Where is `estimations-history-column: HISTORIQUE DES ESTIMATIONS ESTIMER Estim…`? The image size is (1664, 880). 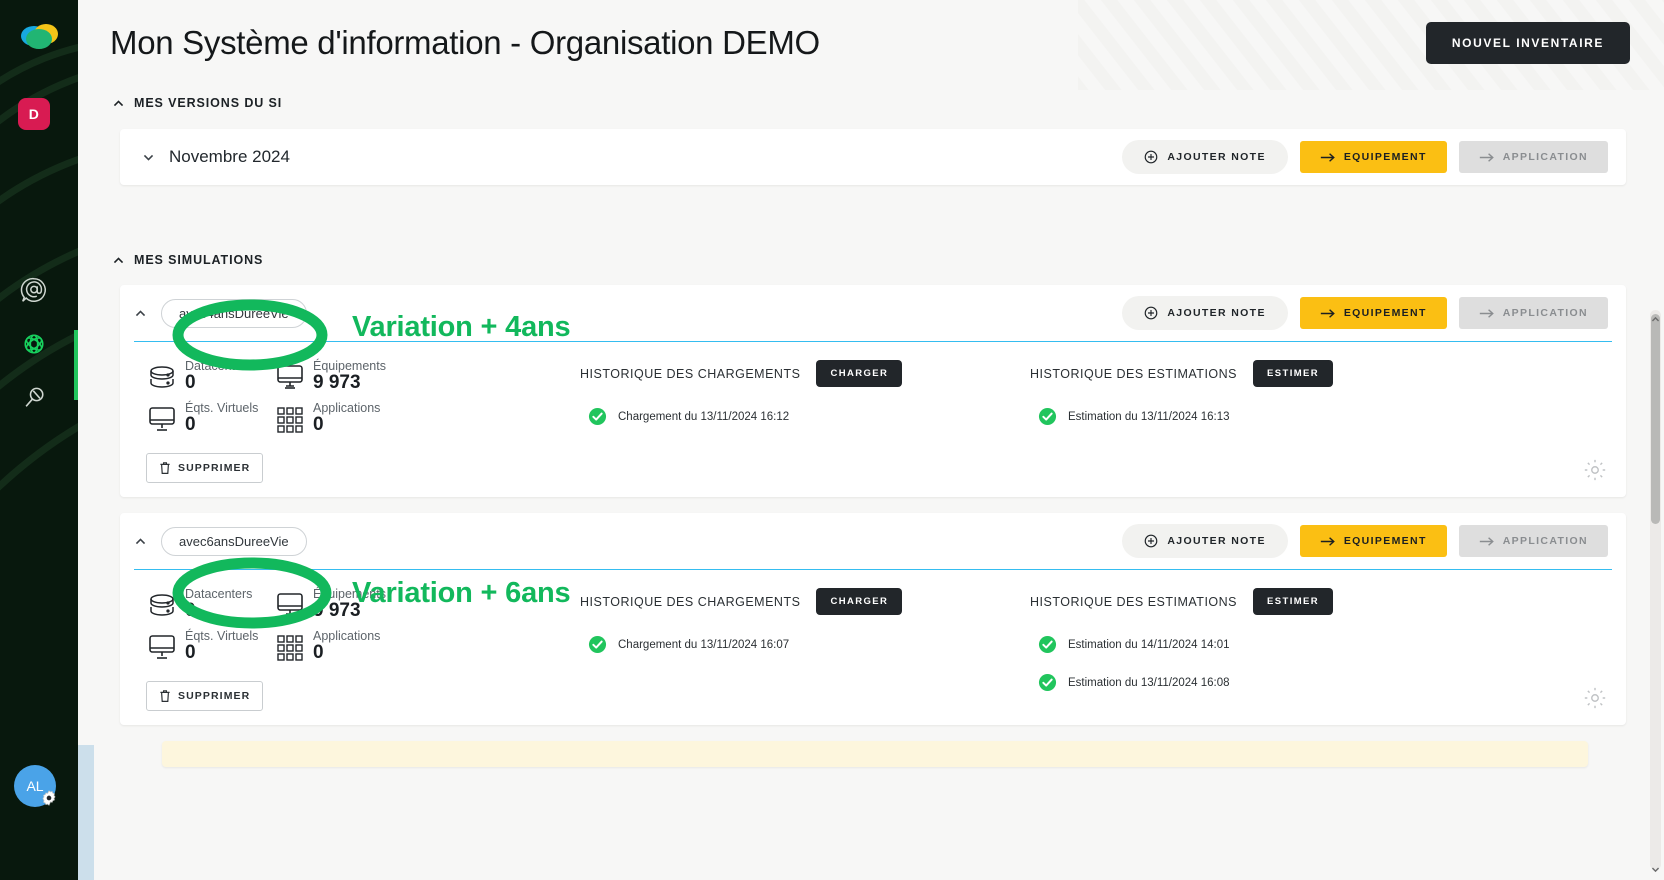
estimations-history-column: HISTORIQUE DES ESTIMATIONS ESTIMER Estim… is located at coordinates (1182, 421).